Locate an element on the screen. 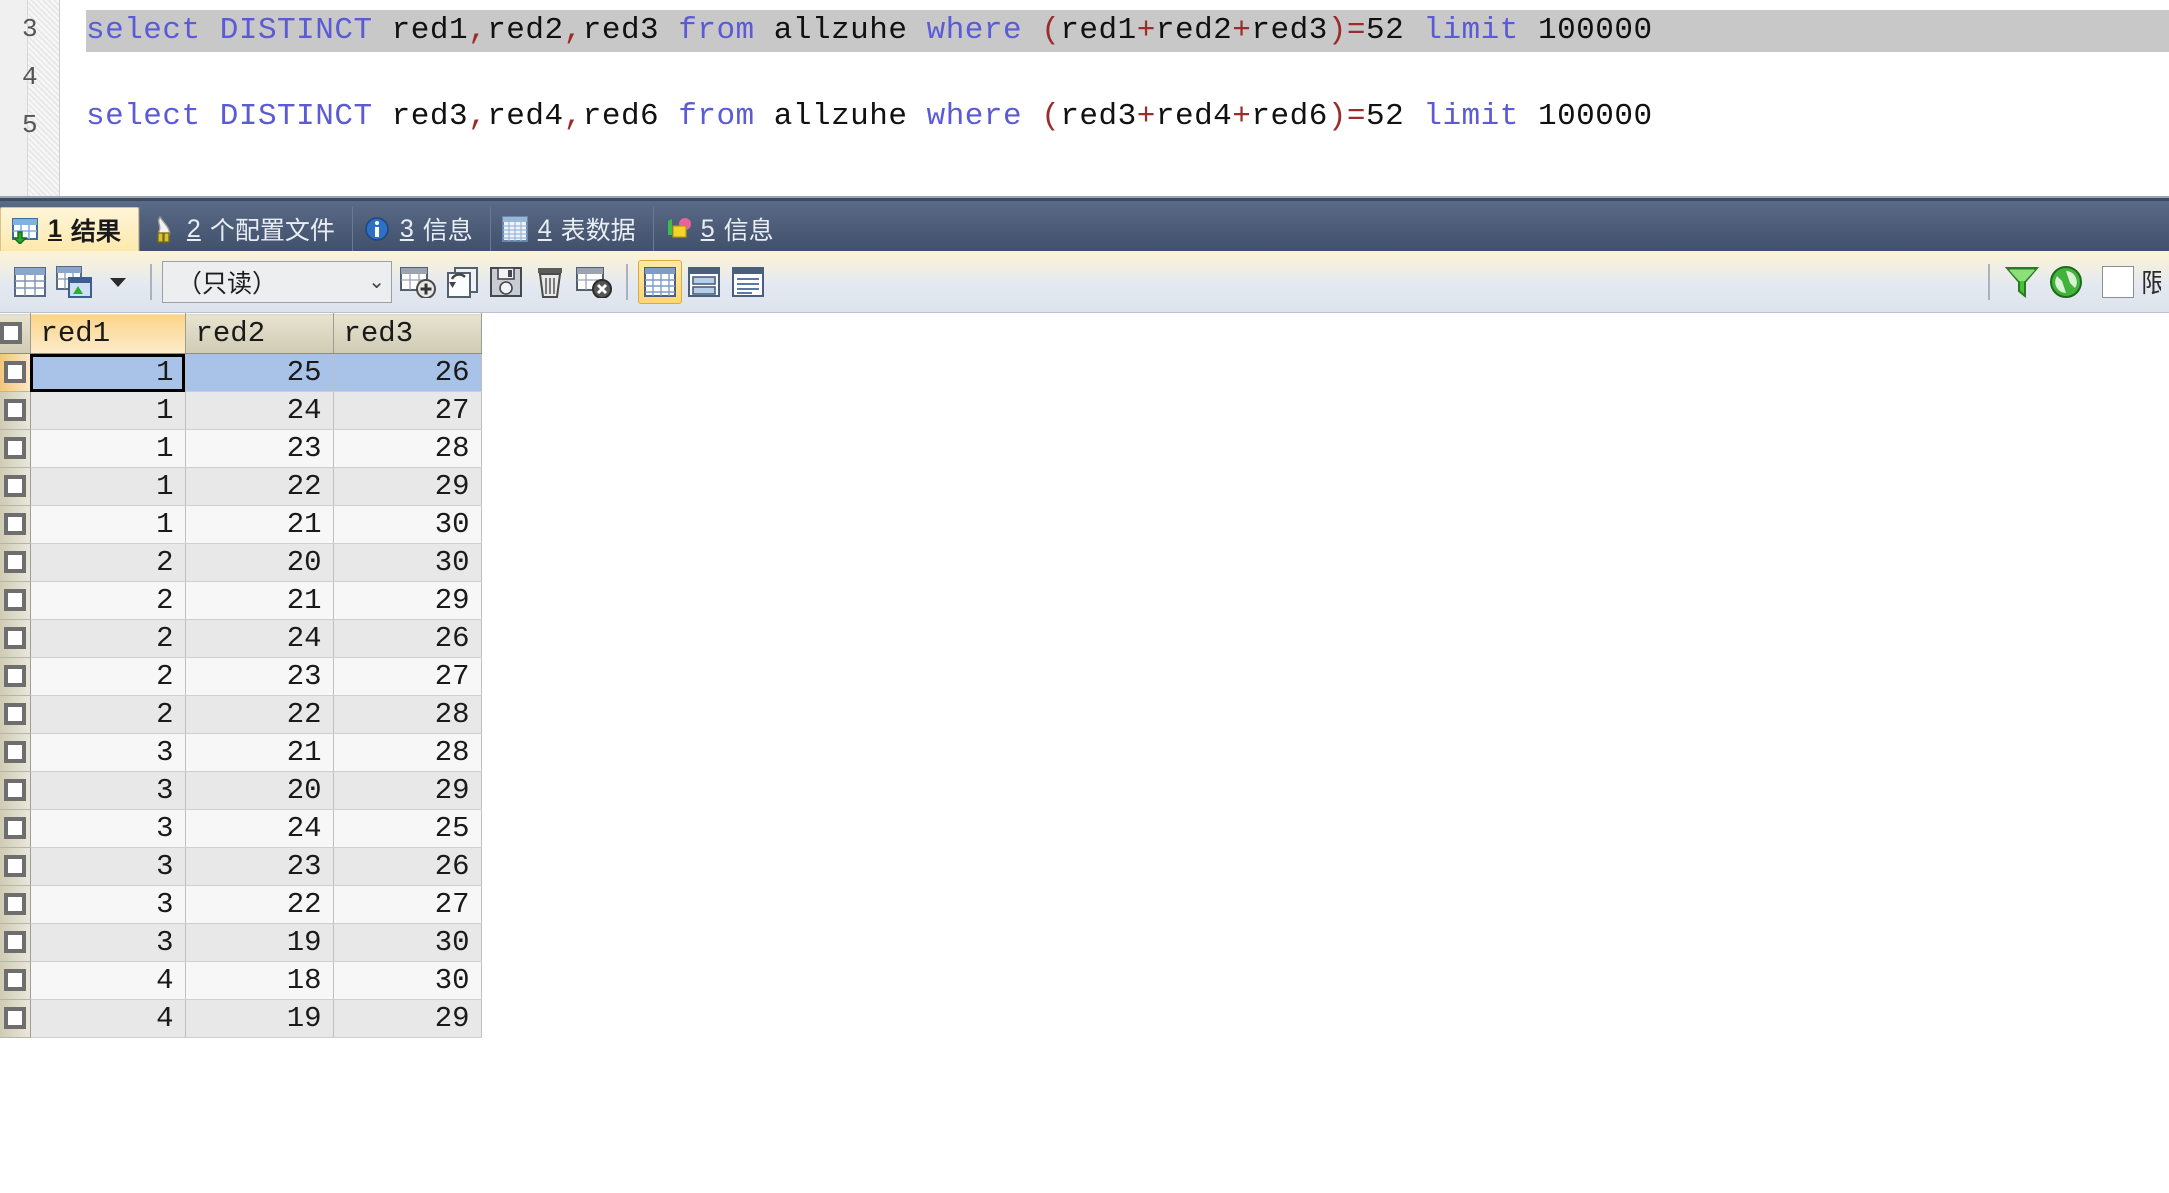 The width and height of the screenshot is (2169, 1193). grid-view-icon is located at coordinates (30, 282).